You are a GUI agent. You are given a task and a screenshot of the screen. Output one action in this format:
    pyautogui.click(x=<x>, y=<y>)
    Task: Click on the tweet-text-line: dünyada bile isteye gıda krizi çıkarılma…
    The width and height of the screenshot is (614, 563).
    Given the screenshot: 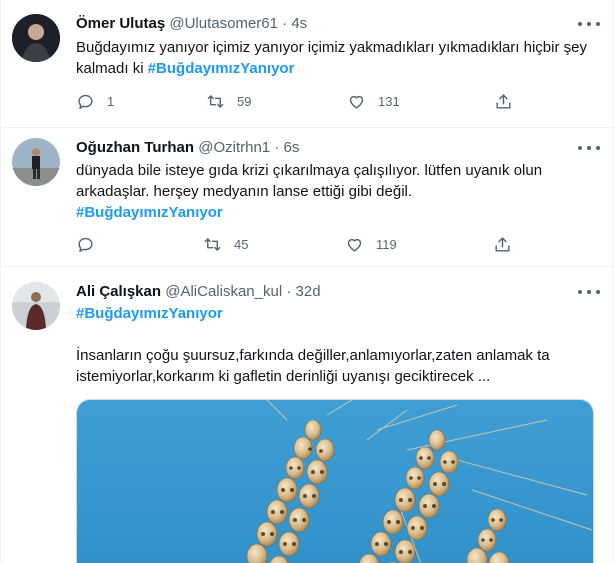 What is the action you would take?
    pyautogui.click(x=309, y=170)
    